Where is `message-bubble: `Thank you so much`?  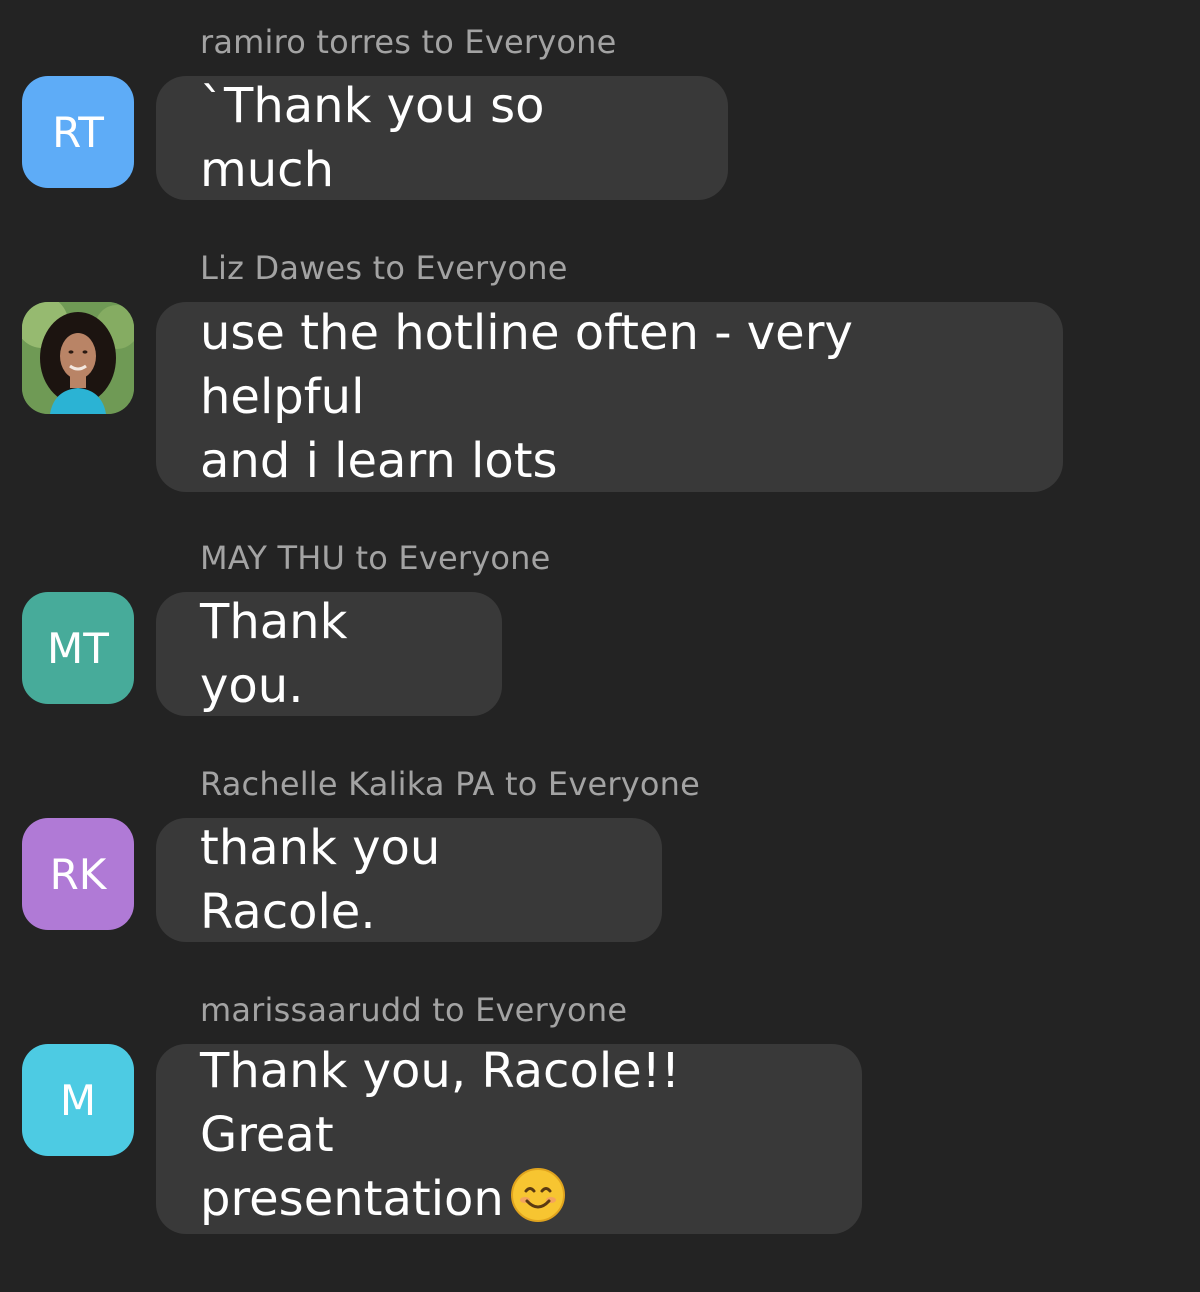 message-bubble: `Thank you so much is located at coordinates (442, 138).